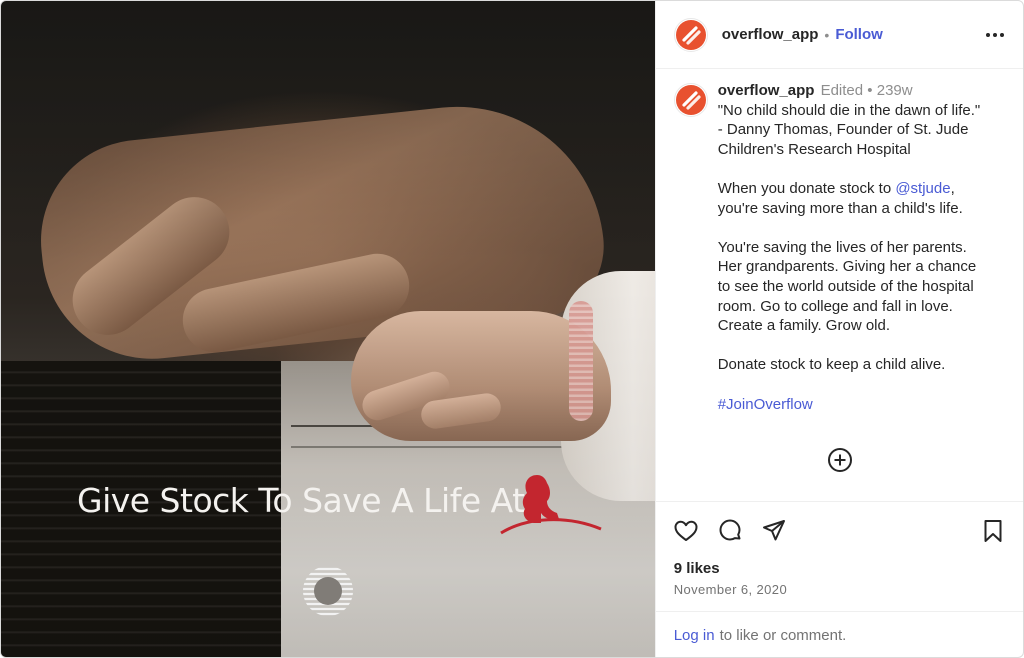 This screenshot has height=658, width=1024. Describe the element at coordinates (952, 188) in the screenshot. I see `caption-text-segment: ,` at that location.